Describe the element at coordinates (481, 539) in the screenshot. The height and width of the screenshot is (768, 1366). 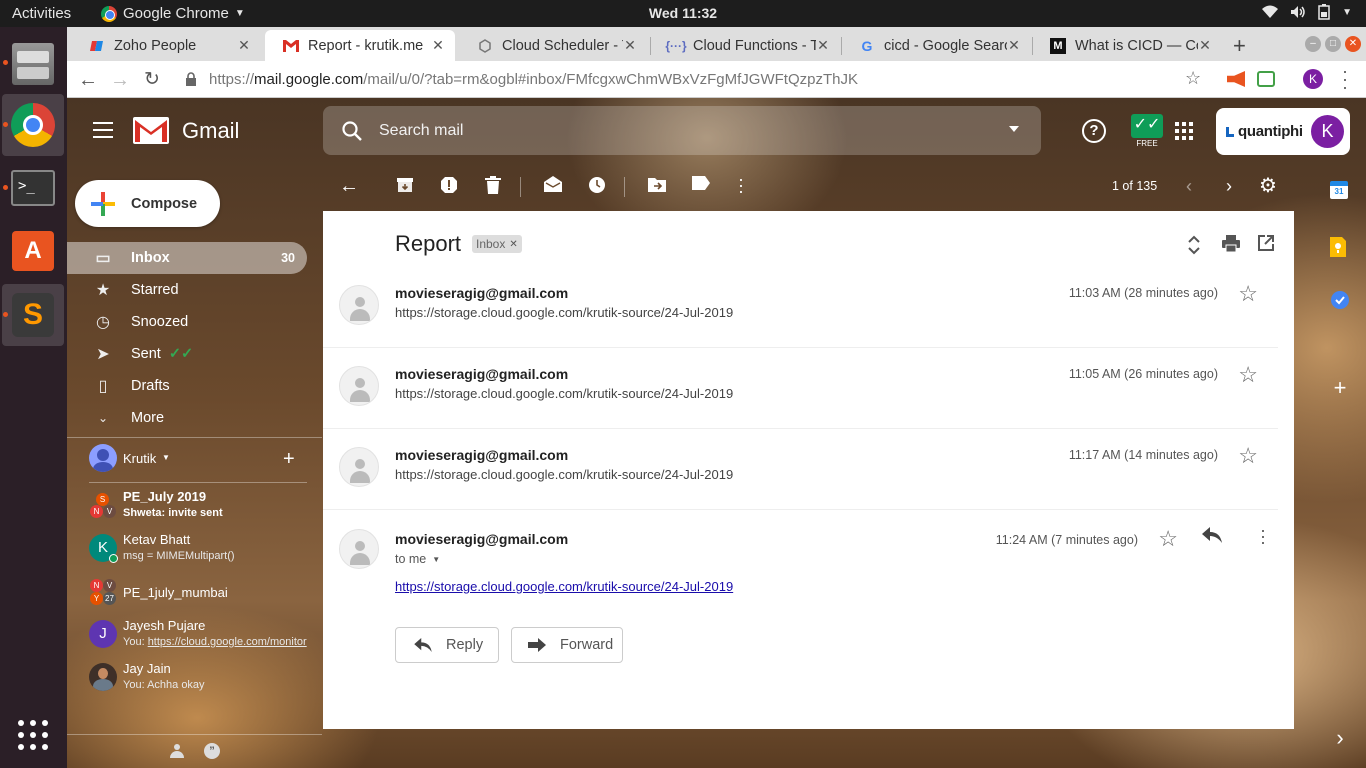
I see `sender-email: movieseragig@gmail.com` at that location.